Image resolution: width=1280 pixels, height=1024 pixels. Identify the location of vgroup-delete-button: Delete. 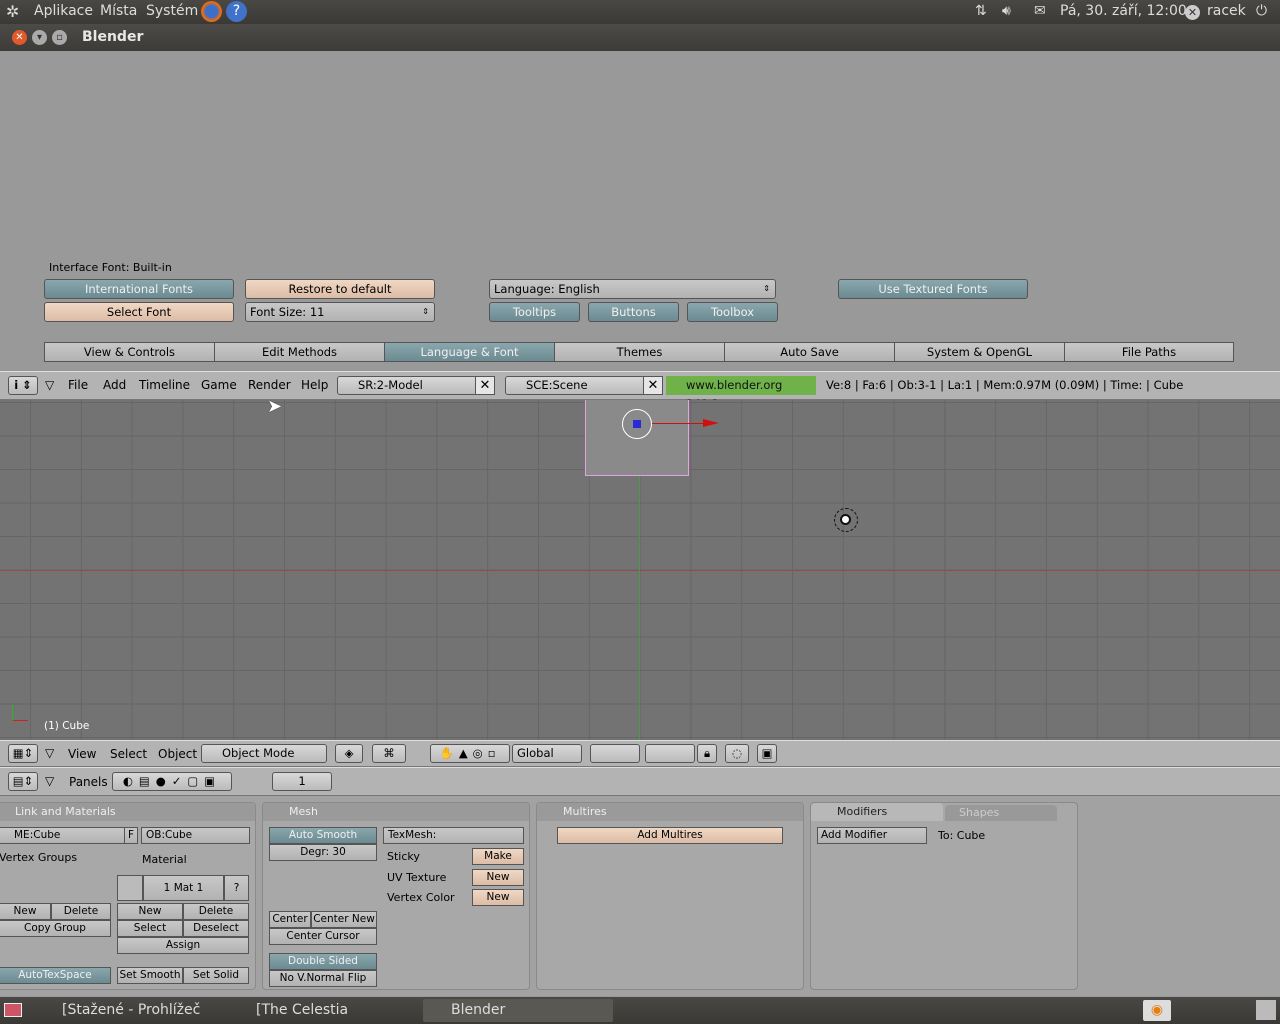
(81, 911).